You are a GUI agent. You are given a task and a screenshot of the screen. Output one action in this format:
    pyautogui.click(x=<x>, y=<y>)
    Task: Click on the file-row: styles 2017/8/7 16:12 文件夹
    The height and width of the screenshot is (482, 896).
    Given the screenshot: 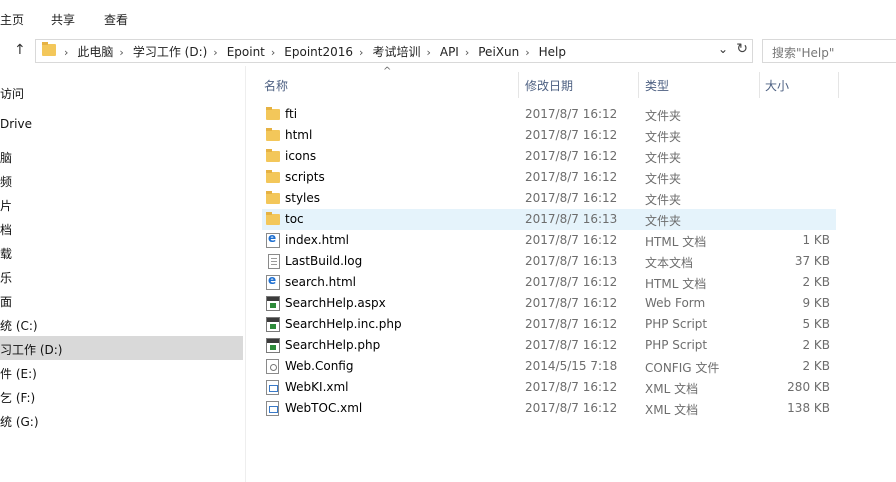 What is the action you would take?
    pyautogui.click(x=549, y=198)
    